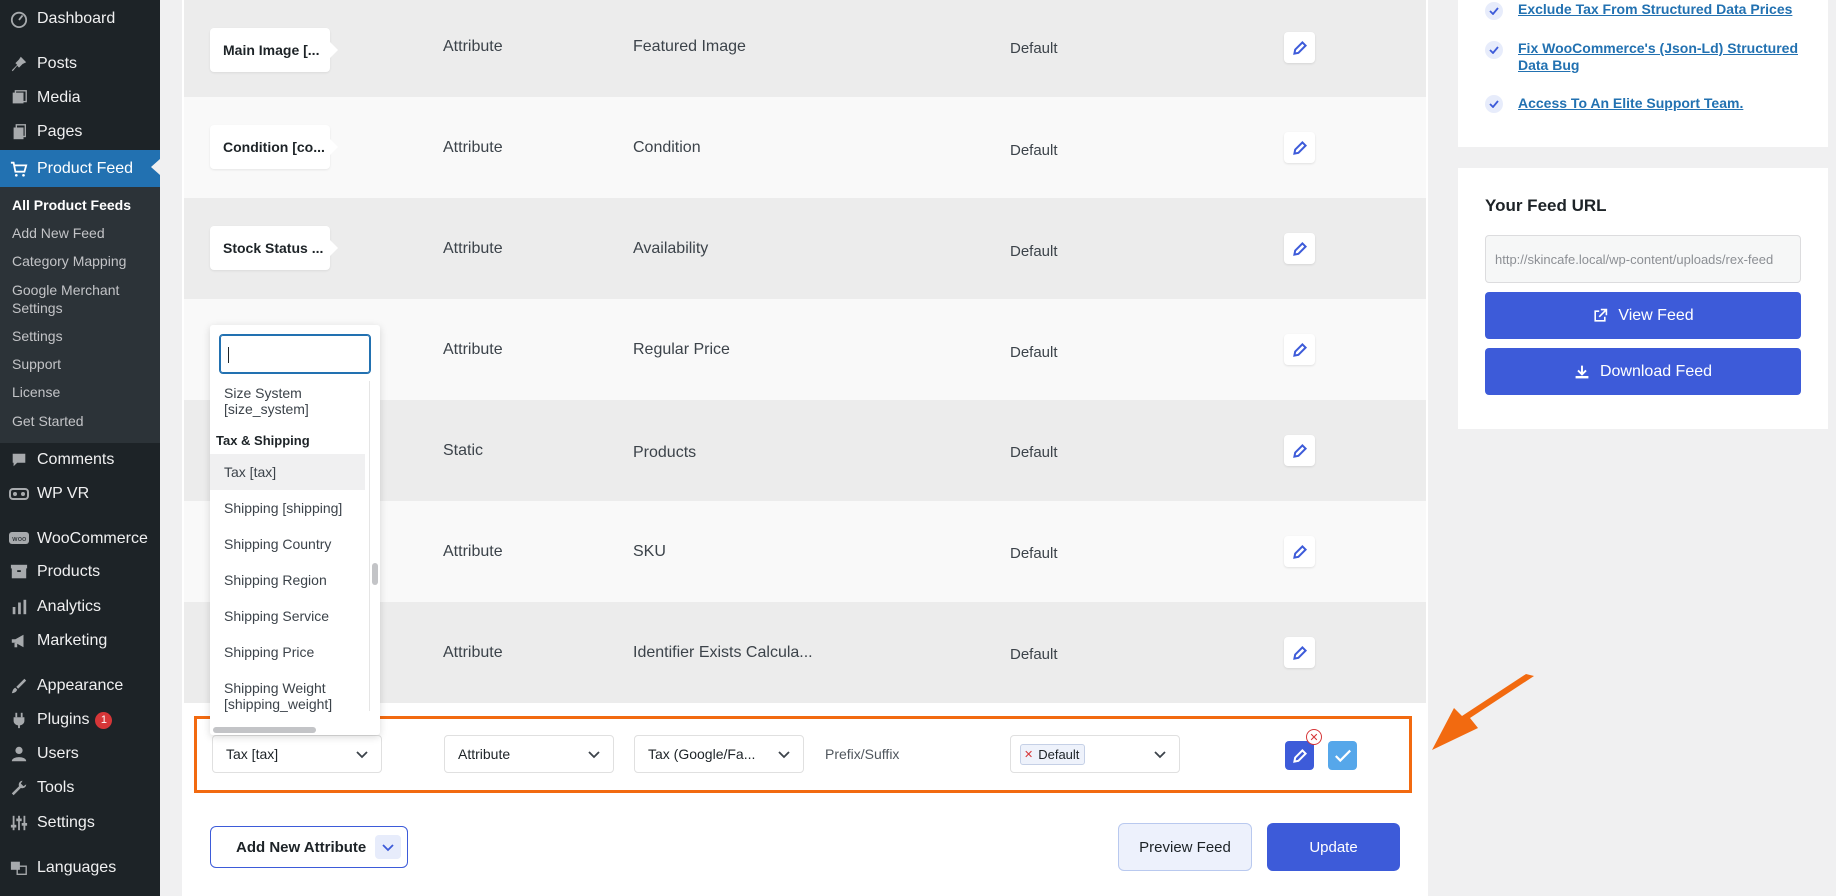 The width and height of the screenshot is (1836, 896). What do you see at coordinates (80, 754) in the screenshot?
I see `sidebar-item-users: Users` at bounding box center [80, 754].